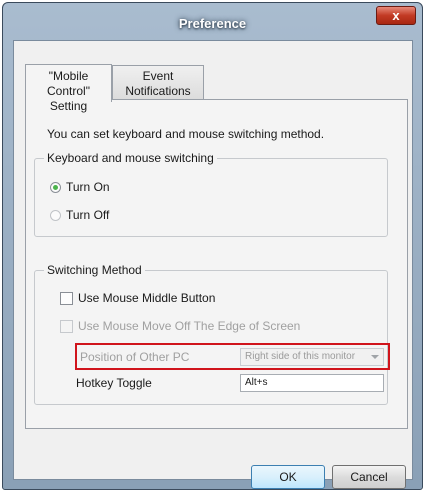 The height and width of the screenshot is (492, 425). Describe the element at coordinates (369, 477) in the screenshot. I see `cancel-button: Cancel` at that location.